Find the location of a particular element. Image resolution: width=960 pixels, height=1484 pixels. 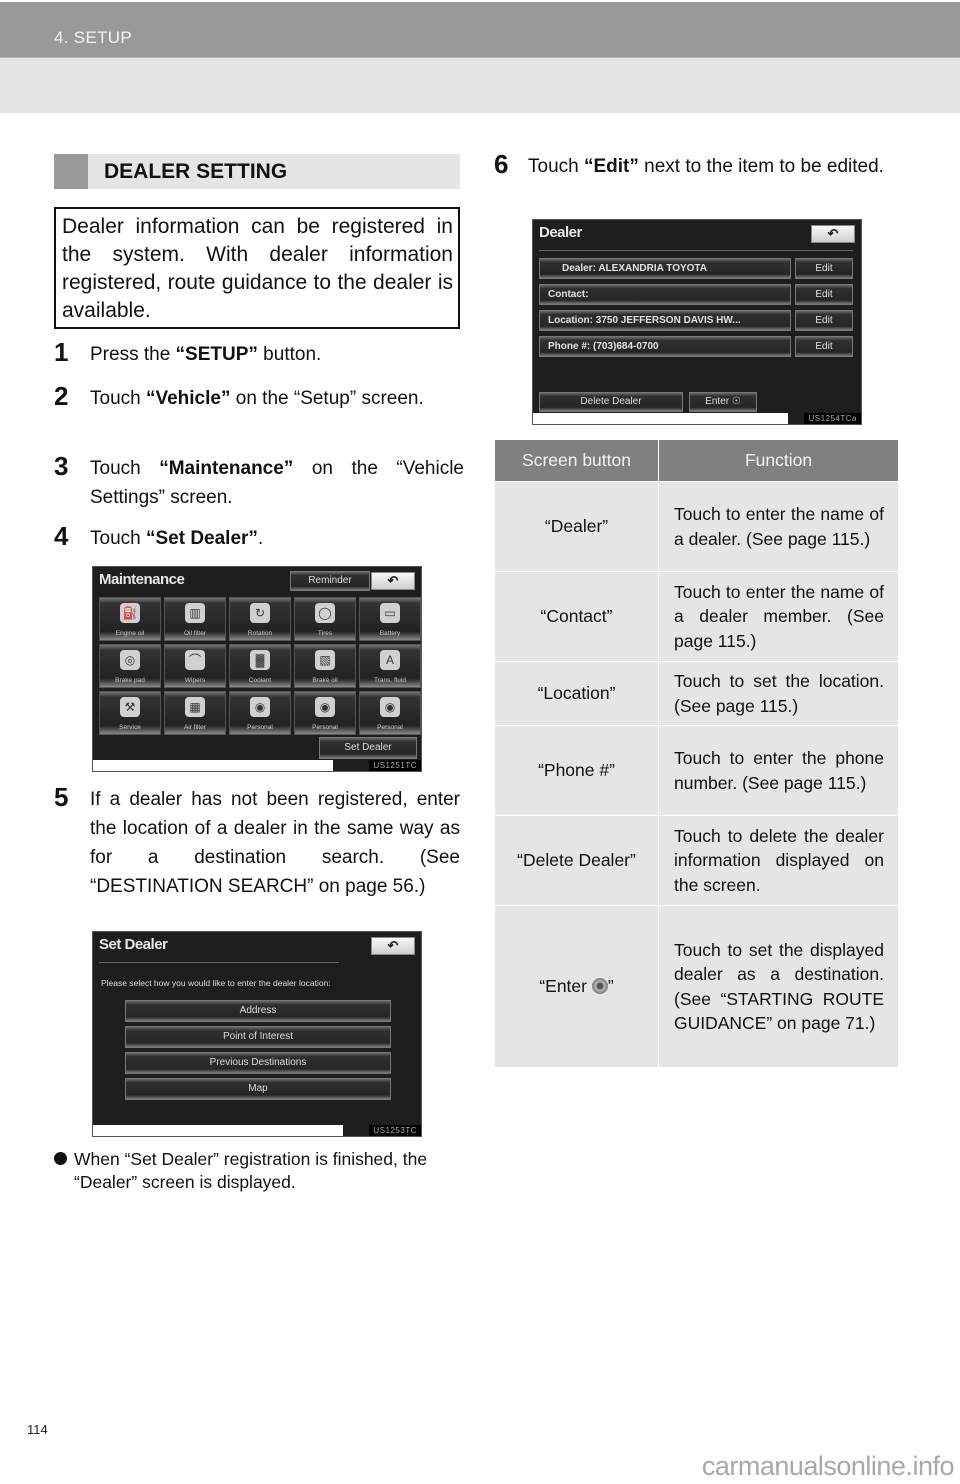

personal-icon: ◉ is located at coordinates (325, 707).